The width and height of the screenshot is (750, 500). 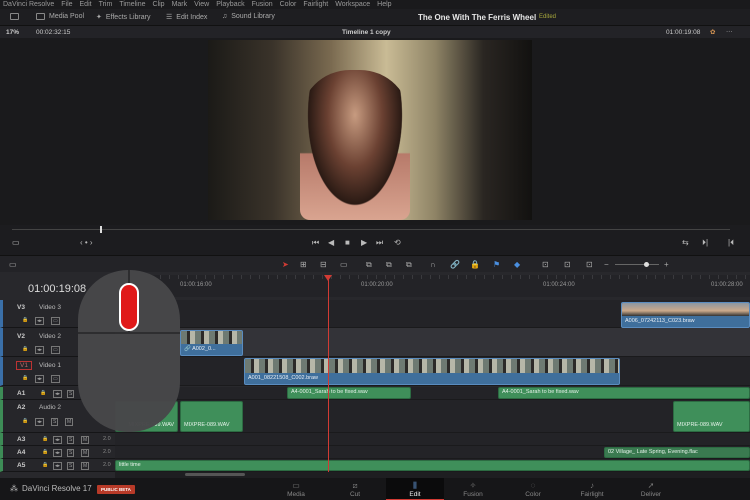 I want to click on menu-workspace: Workspace, so click(x=352, y=4).